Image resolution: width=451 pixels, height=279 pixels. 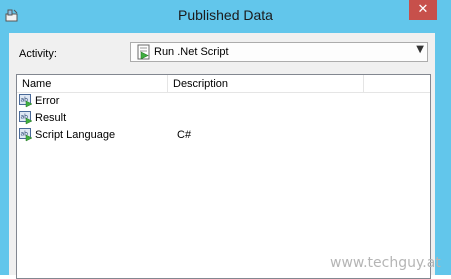 What do you see at coordinates (75, 135) in the screenshot?
I see `list-item-name: Script Language` at bounding box center [75, 135].